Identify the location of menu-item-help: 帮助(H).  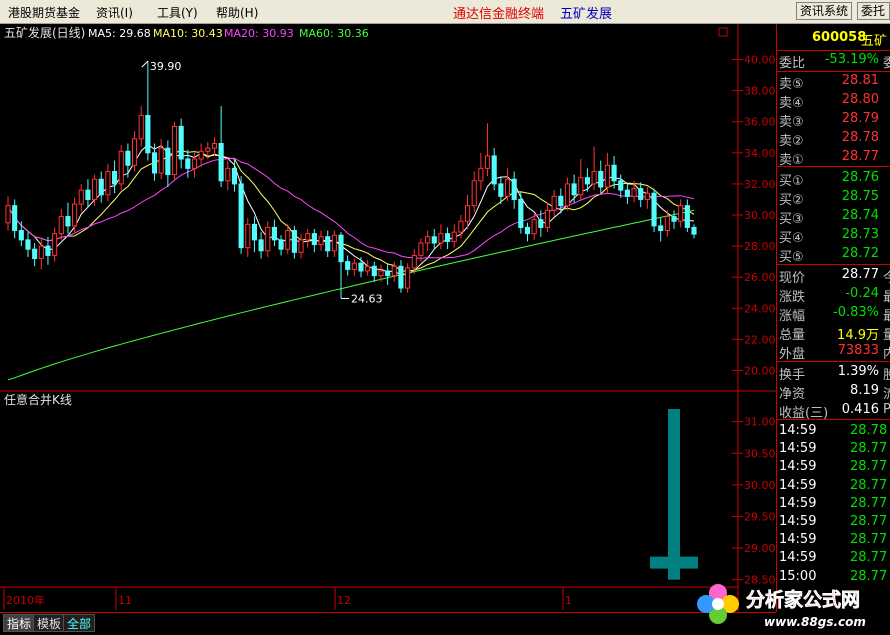
(237, 12).